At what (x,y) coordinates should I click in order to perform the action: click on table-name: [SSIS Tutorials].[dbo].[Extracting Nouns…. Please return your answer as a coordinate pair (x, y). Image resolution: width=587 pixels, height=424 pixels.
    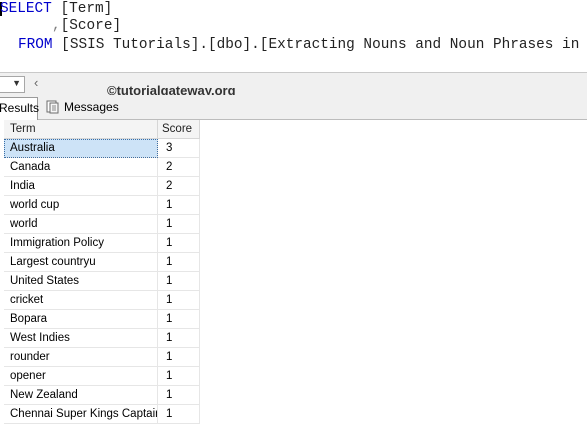
    Looking at the image, I should click on (319, 45).